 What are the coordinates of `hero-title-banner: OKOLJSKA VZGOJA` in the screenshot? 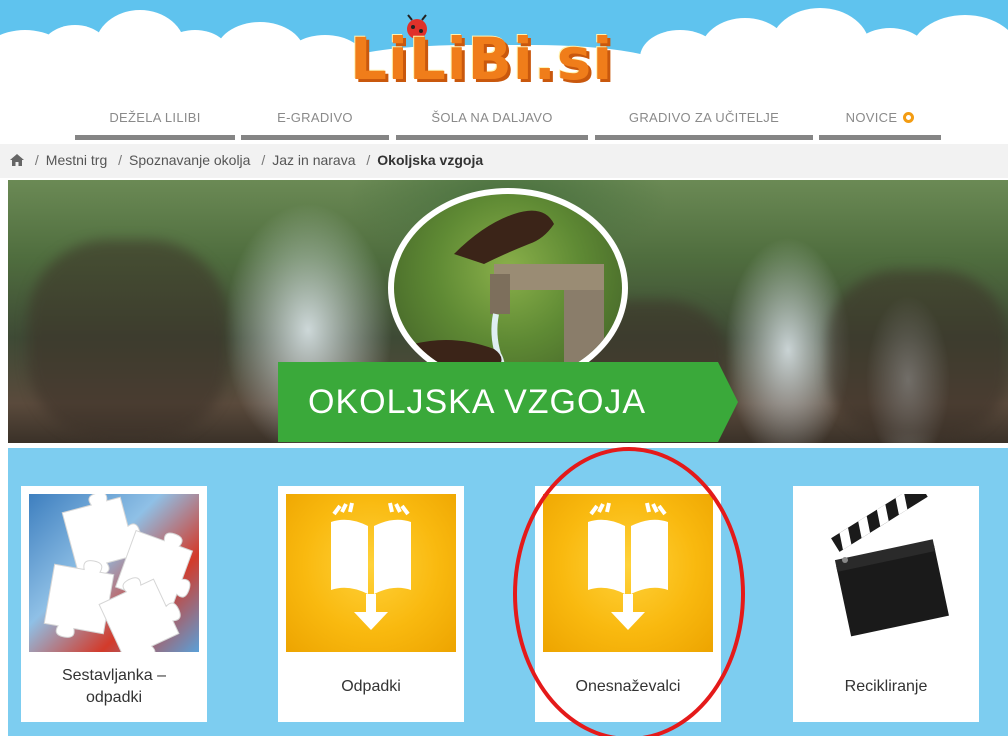 It's located at (508, 402).